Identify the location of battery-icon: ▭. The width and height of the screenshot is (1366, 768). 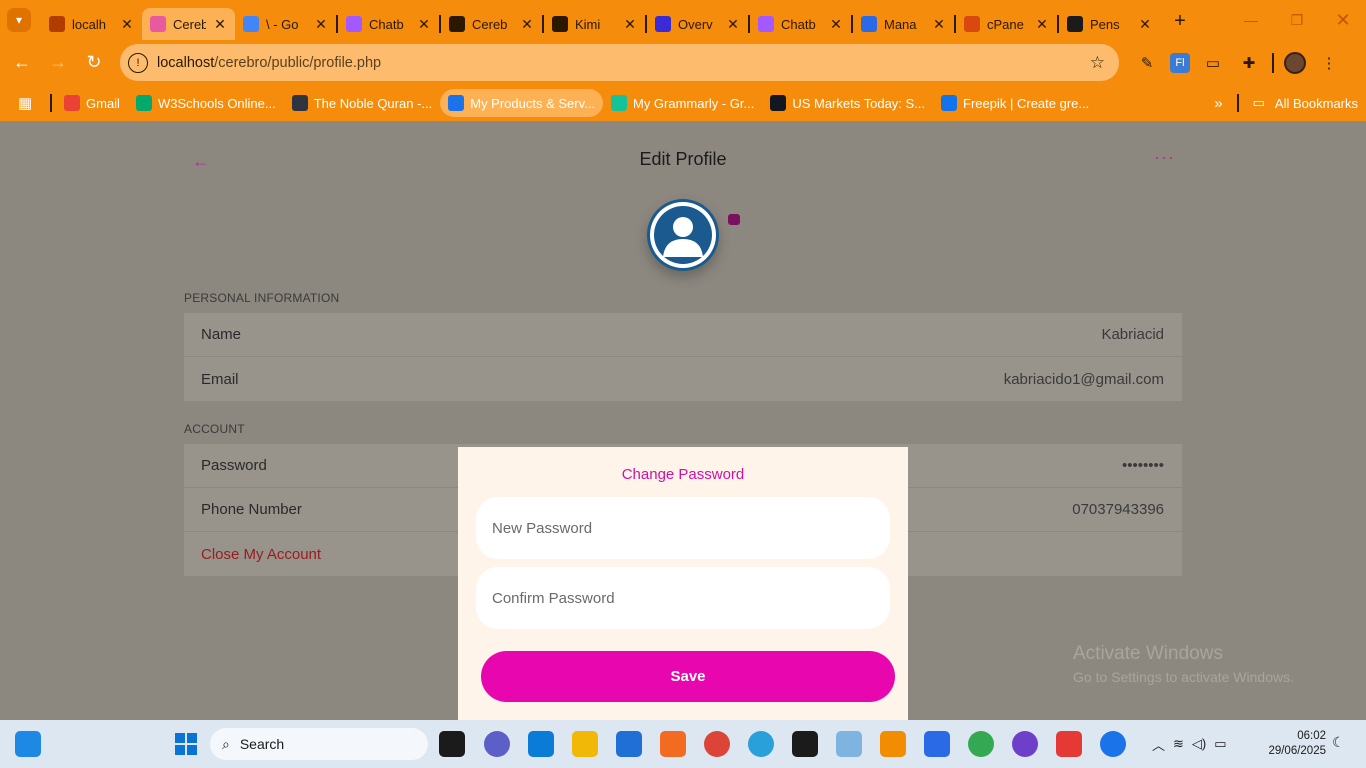
(1220, 744).